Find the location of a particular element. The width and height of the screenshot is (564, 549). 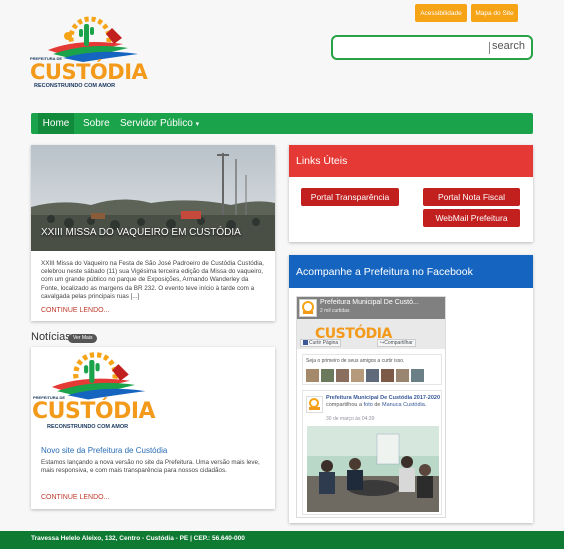

links-uteis-header: Links Úteis is located at coordinates (411, 161).